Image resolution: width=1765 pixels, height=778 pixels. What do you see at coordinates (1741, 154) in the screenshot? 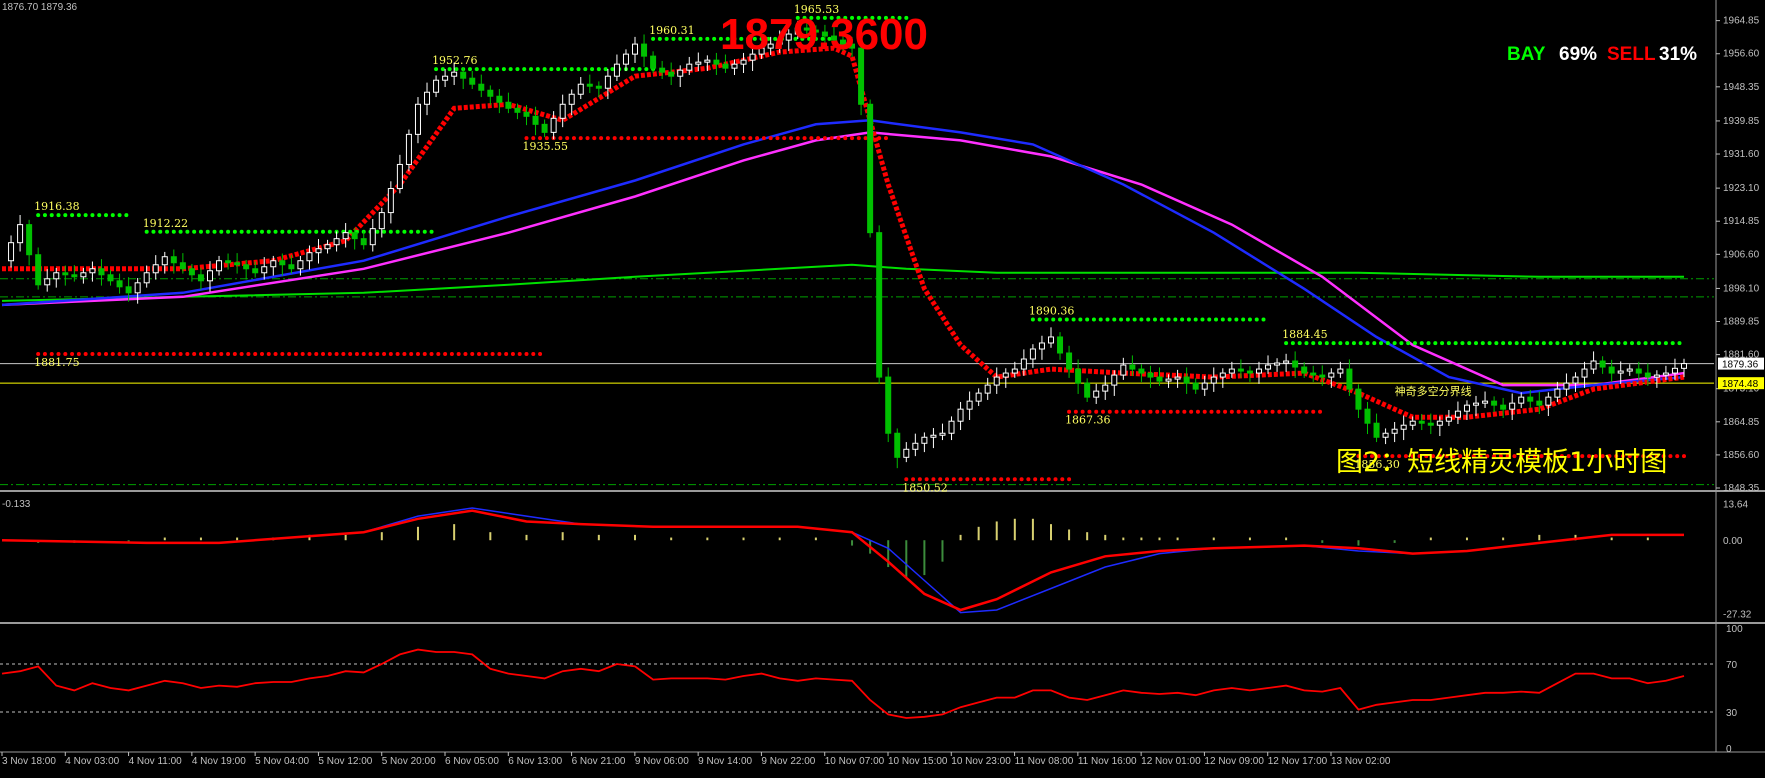
I see `price-tick-label: 1931.60` at bounding box center [1741, 154].